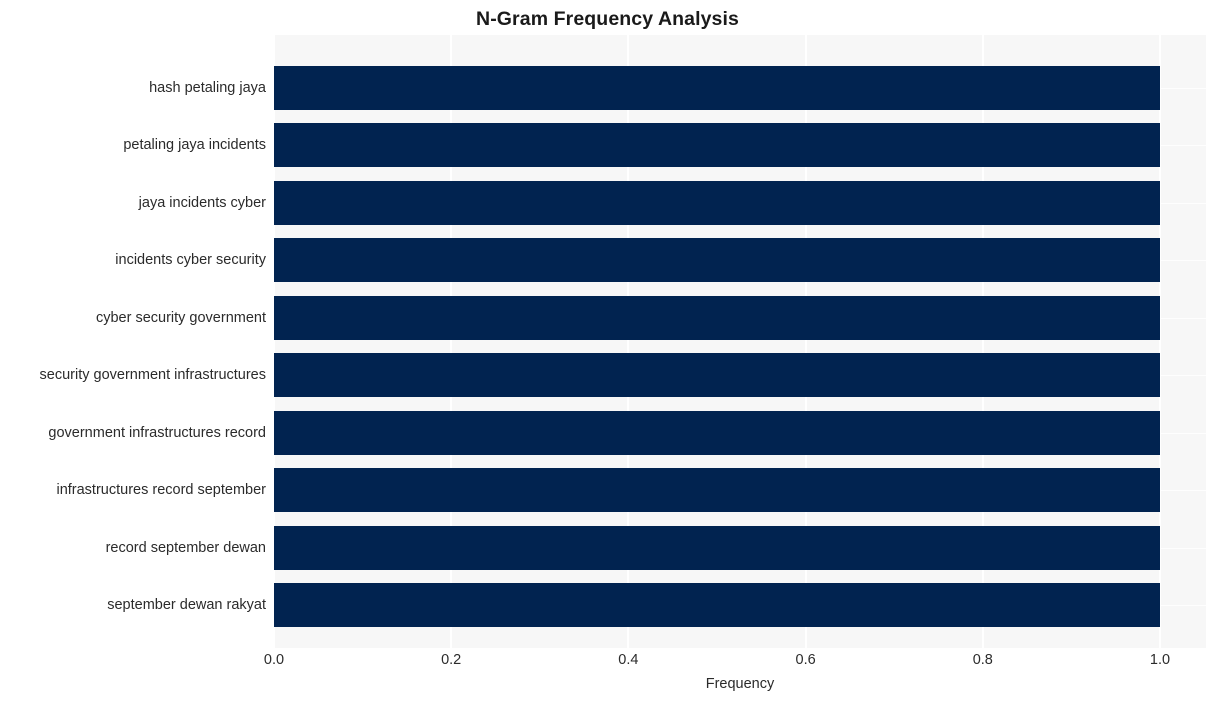 Image resolution: width=1215 pixels, height=701 pixels. What do you see at coordinates (607, 19) in the screenshot?
I see `chart-title: N-Gram Frequency Analysis` at bounding box center [607, 19].